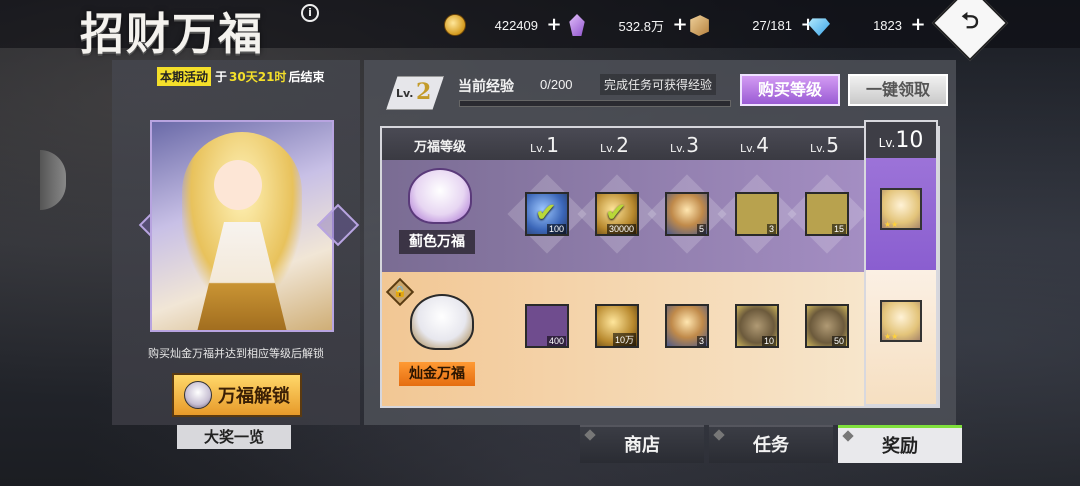 This screenshot has width=1080, height=486. What do you see at coordinates (772, 25) in the screenshot?
I see `box-value: 27/181` at bounding box center [772, 25].